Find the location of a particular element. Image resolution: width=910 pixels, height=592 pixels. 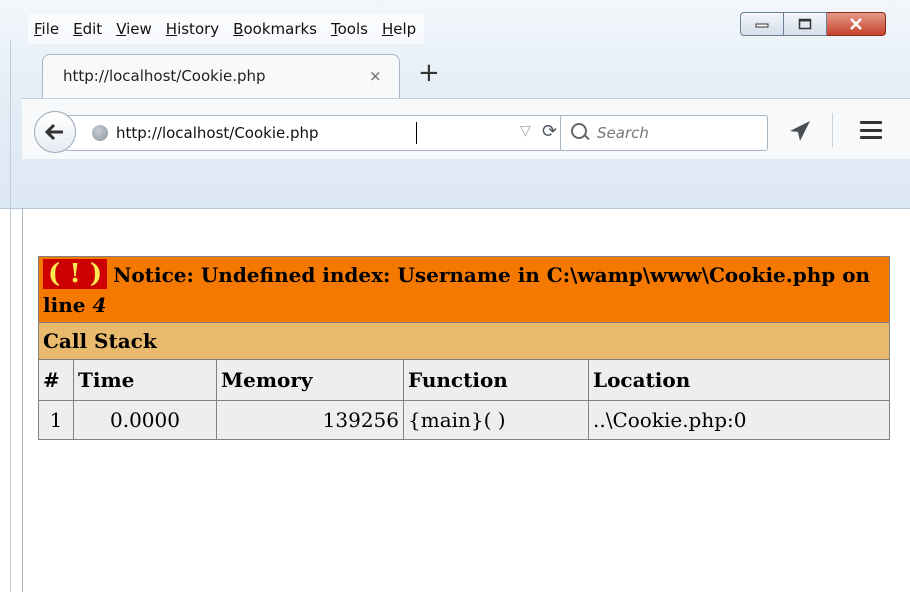

warning-icon: ( ! ) is located at coordinates (75, 274).